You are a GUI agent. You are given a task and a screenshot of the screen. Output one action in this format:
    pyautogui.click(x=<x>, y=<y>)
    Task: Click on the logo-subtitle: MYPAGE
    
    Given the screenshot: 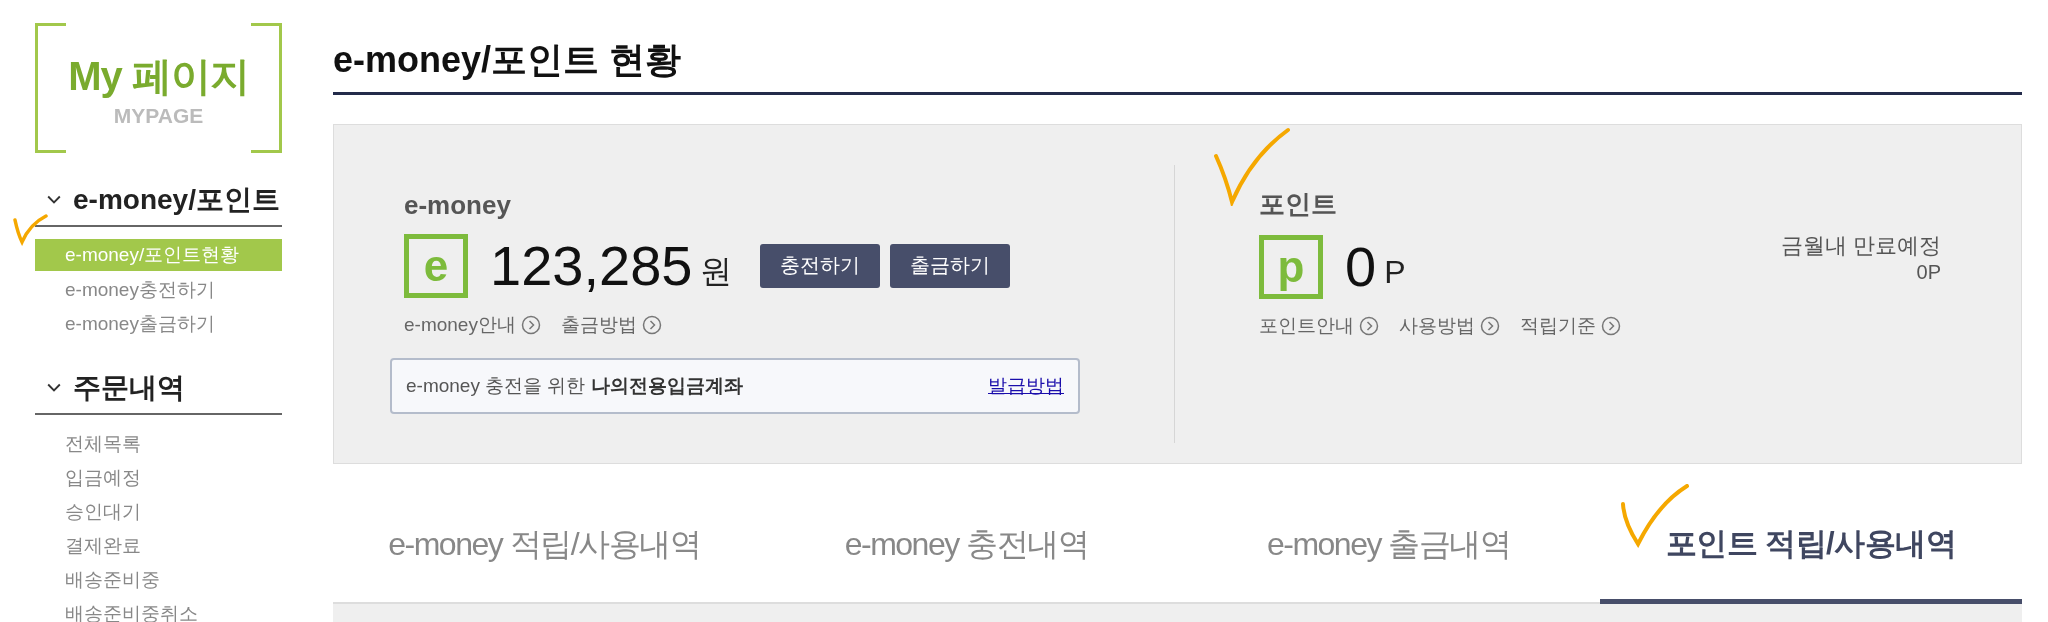 What is the action you would take?
    pyautogui.click(x=158, y=115)
    